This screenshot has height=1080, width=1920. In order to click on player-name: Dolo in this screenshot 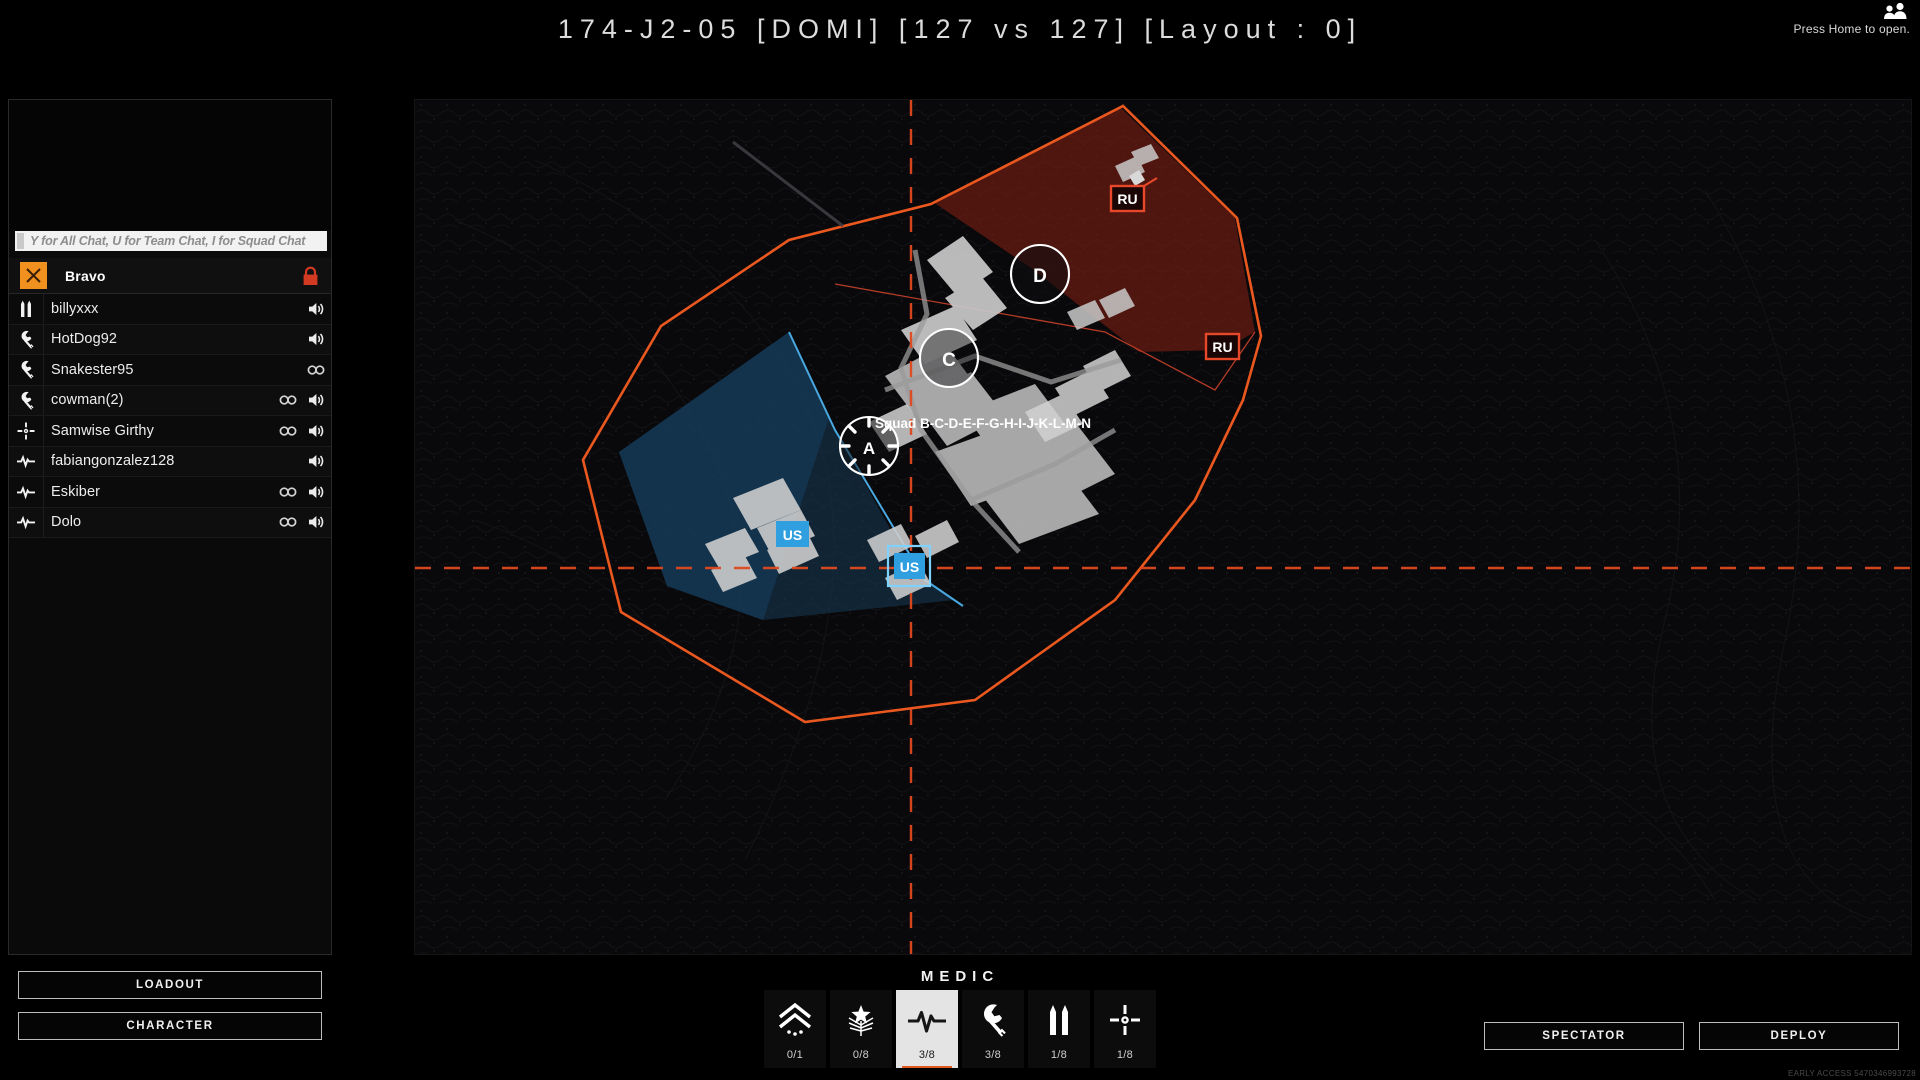, I will do `click(66, 522)`.